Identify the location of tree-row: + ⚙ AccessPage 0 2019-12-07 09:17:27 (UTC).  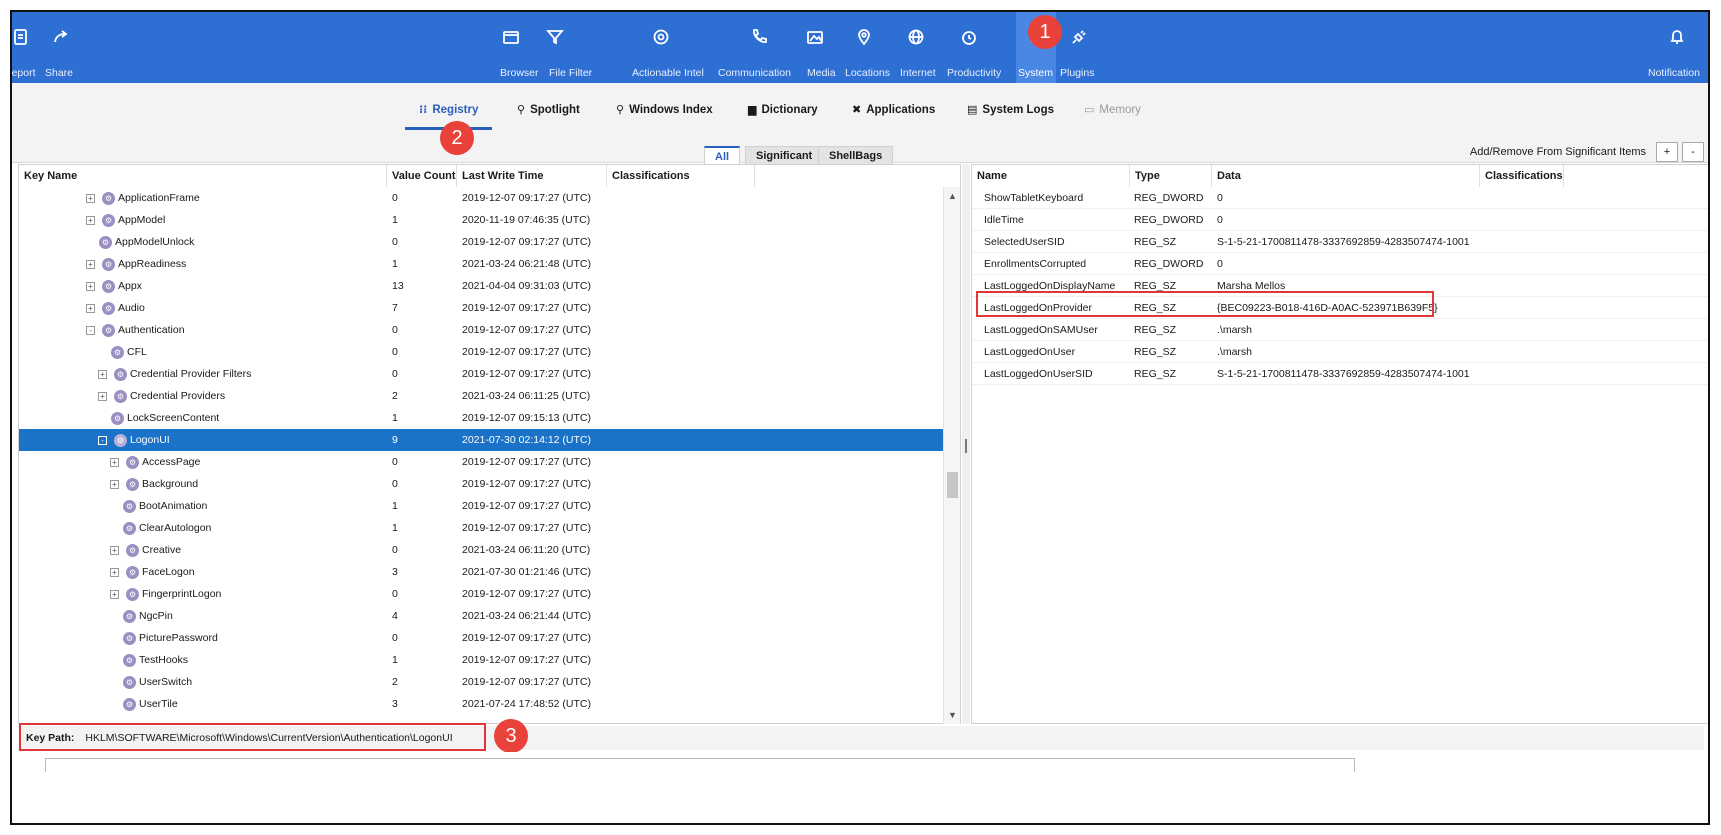
(481, 462).